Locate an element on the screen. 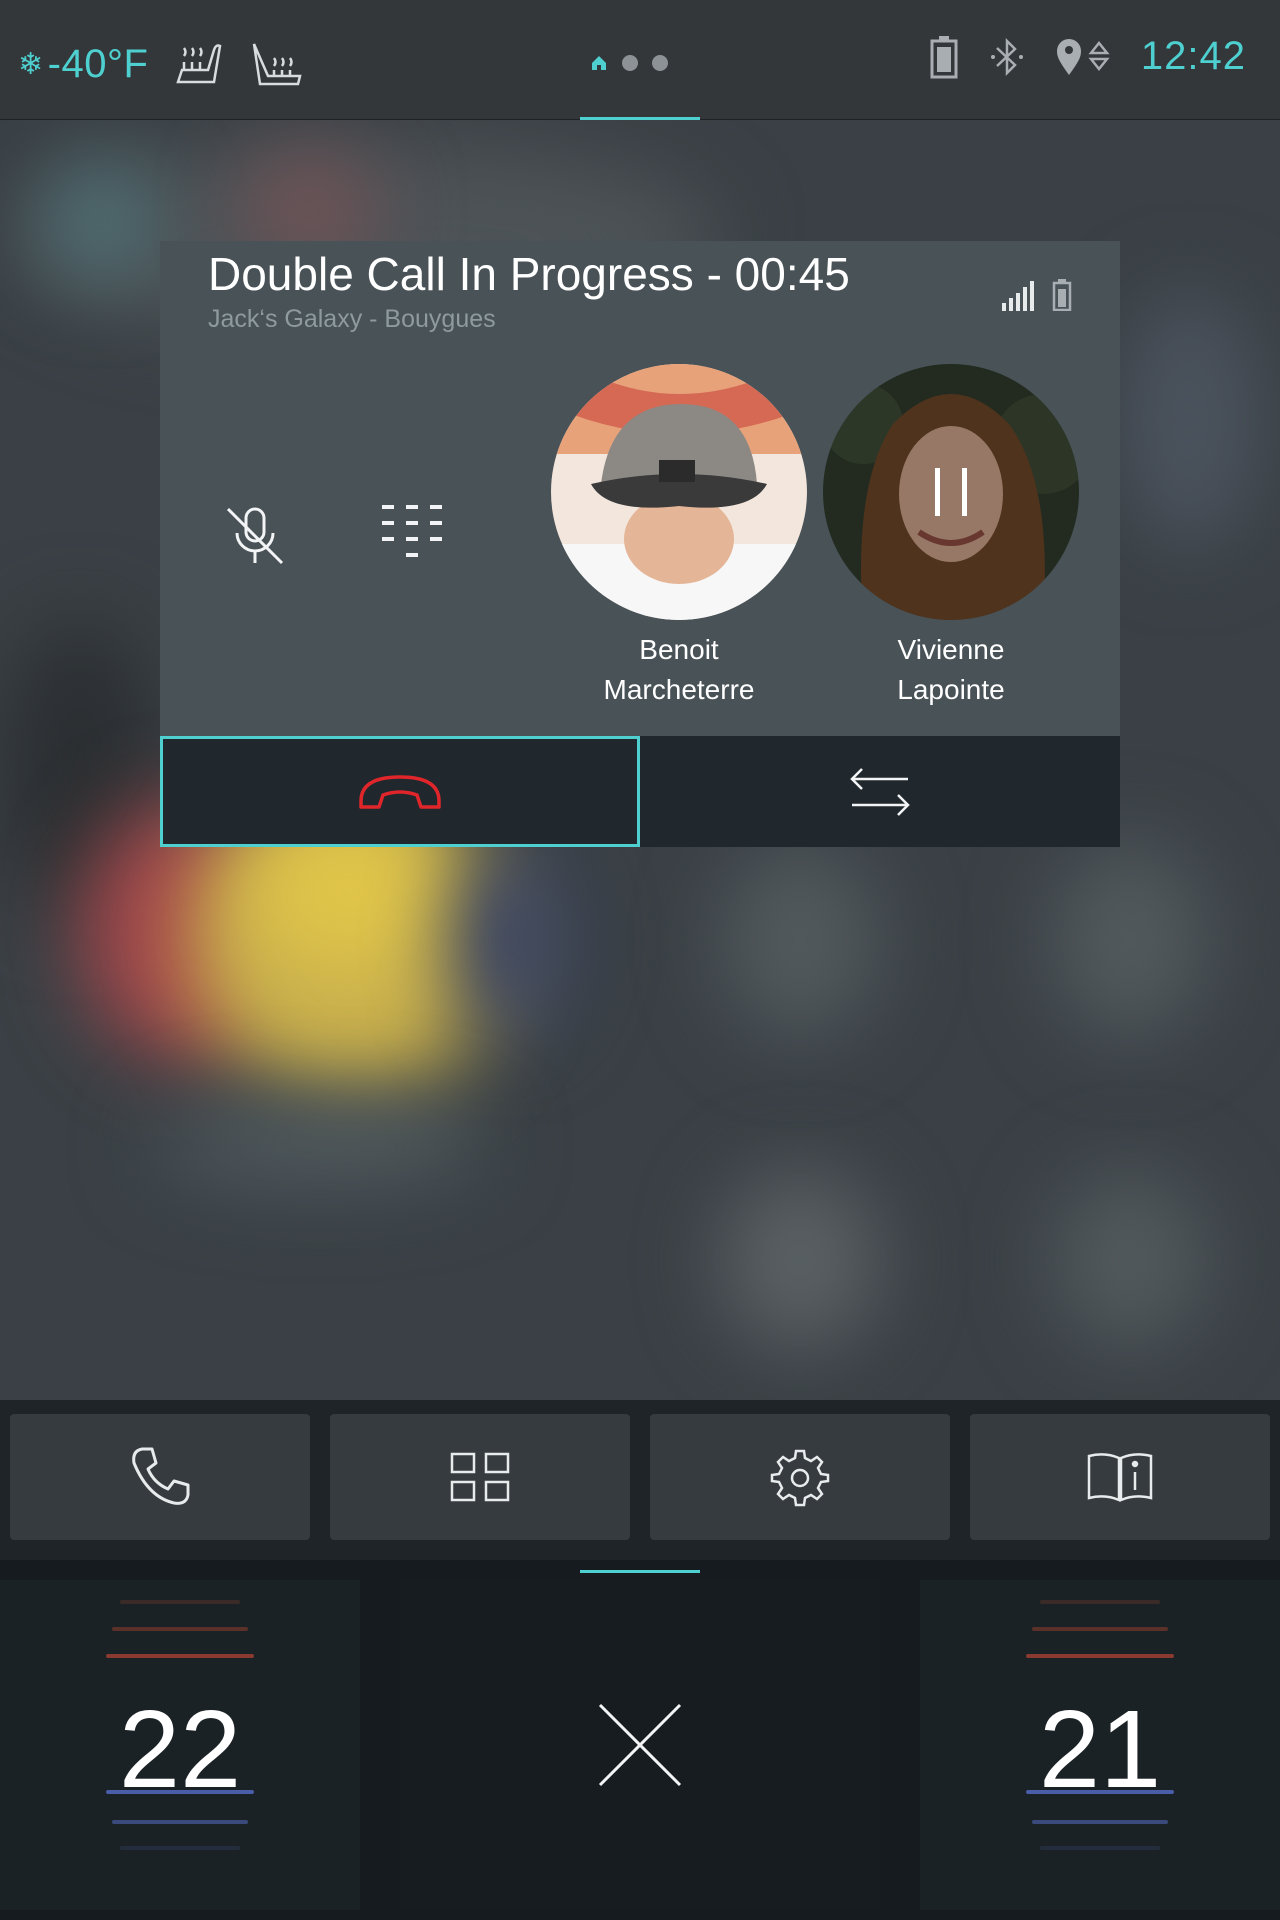  close-icon is located at coordinates (640, 1745).